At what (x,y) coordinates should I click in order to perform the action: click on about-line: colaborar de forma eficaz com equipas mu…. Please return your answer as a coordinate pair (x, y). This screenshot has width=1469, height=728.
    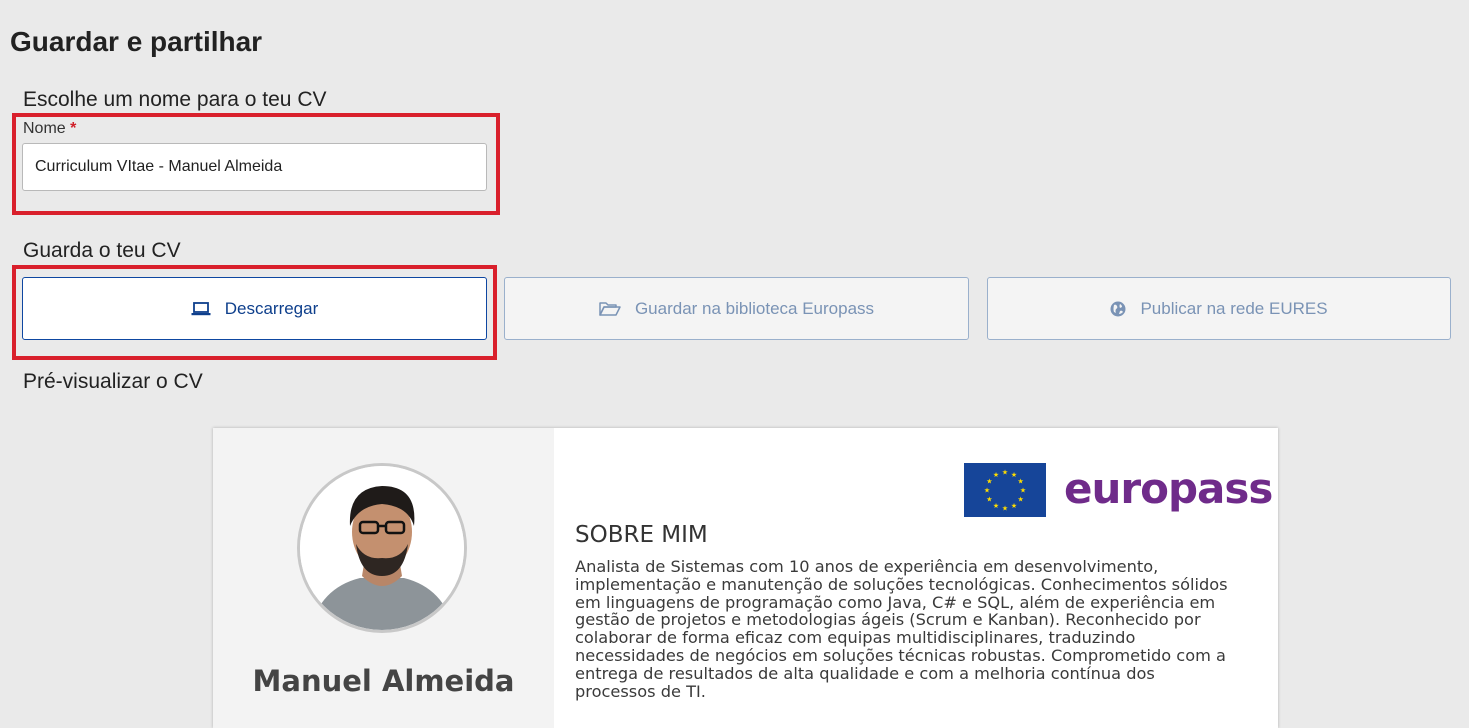
    Looking at the image, I should click on (855, 638).